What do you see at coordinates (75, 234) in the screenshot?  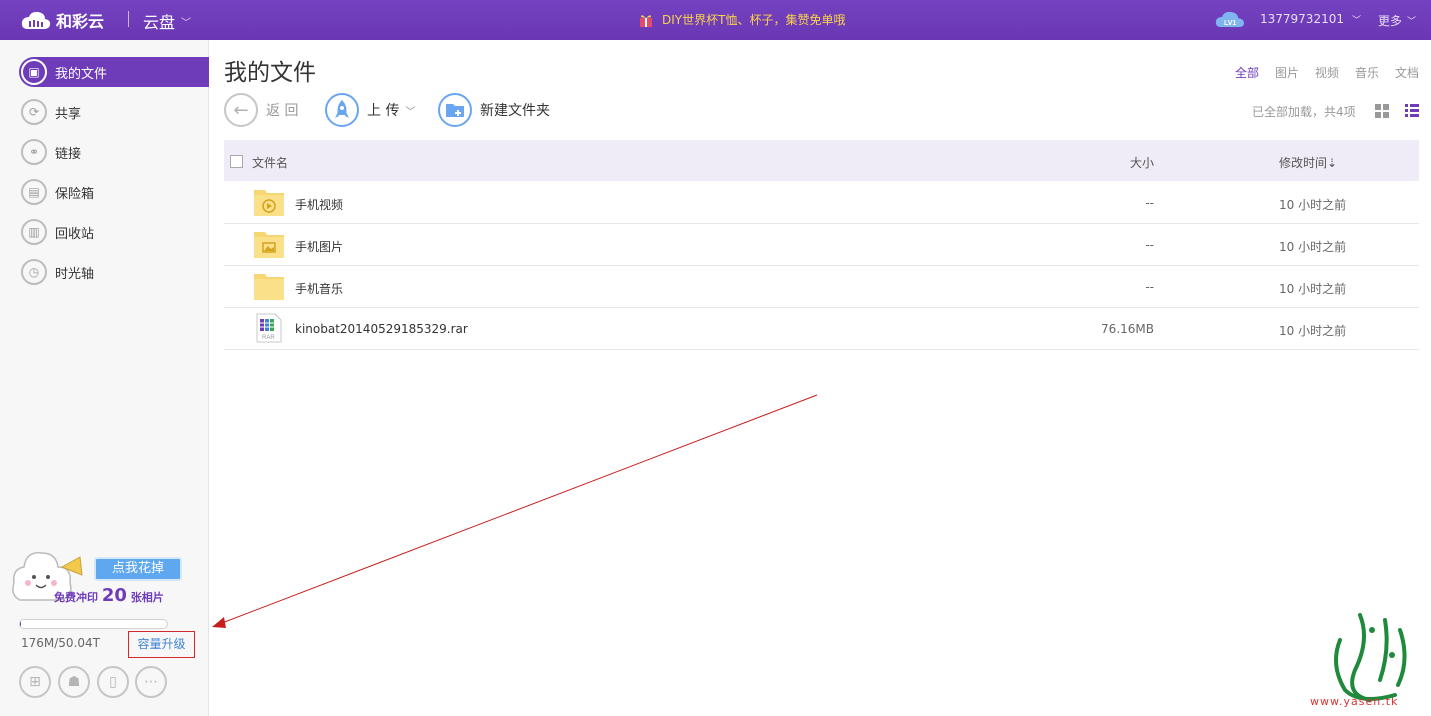 I see `sidebar-item-label: 回收站` at bounding box center [75, 234].